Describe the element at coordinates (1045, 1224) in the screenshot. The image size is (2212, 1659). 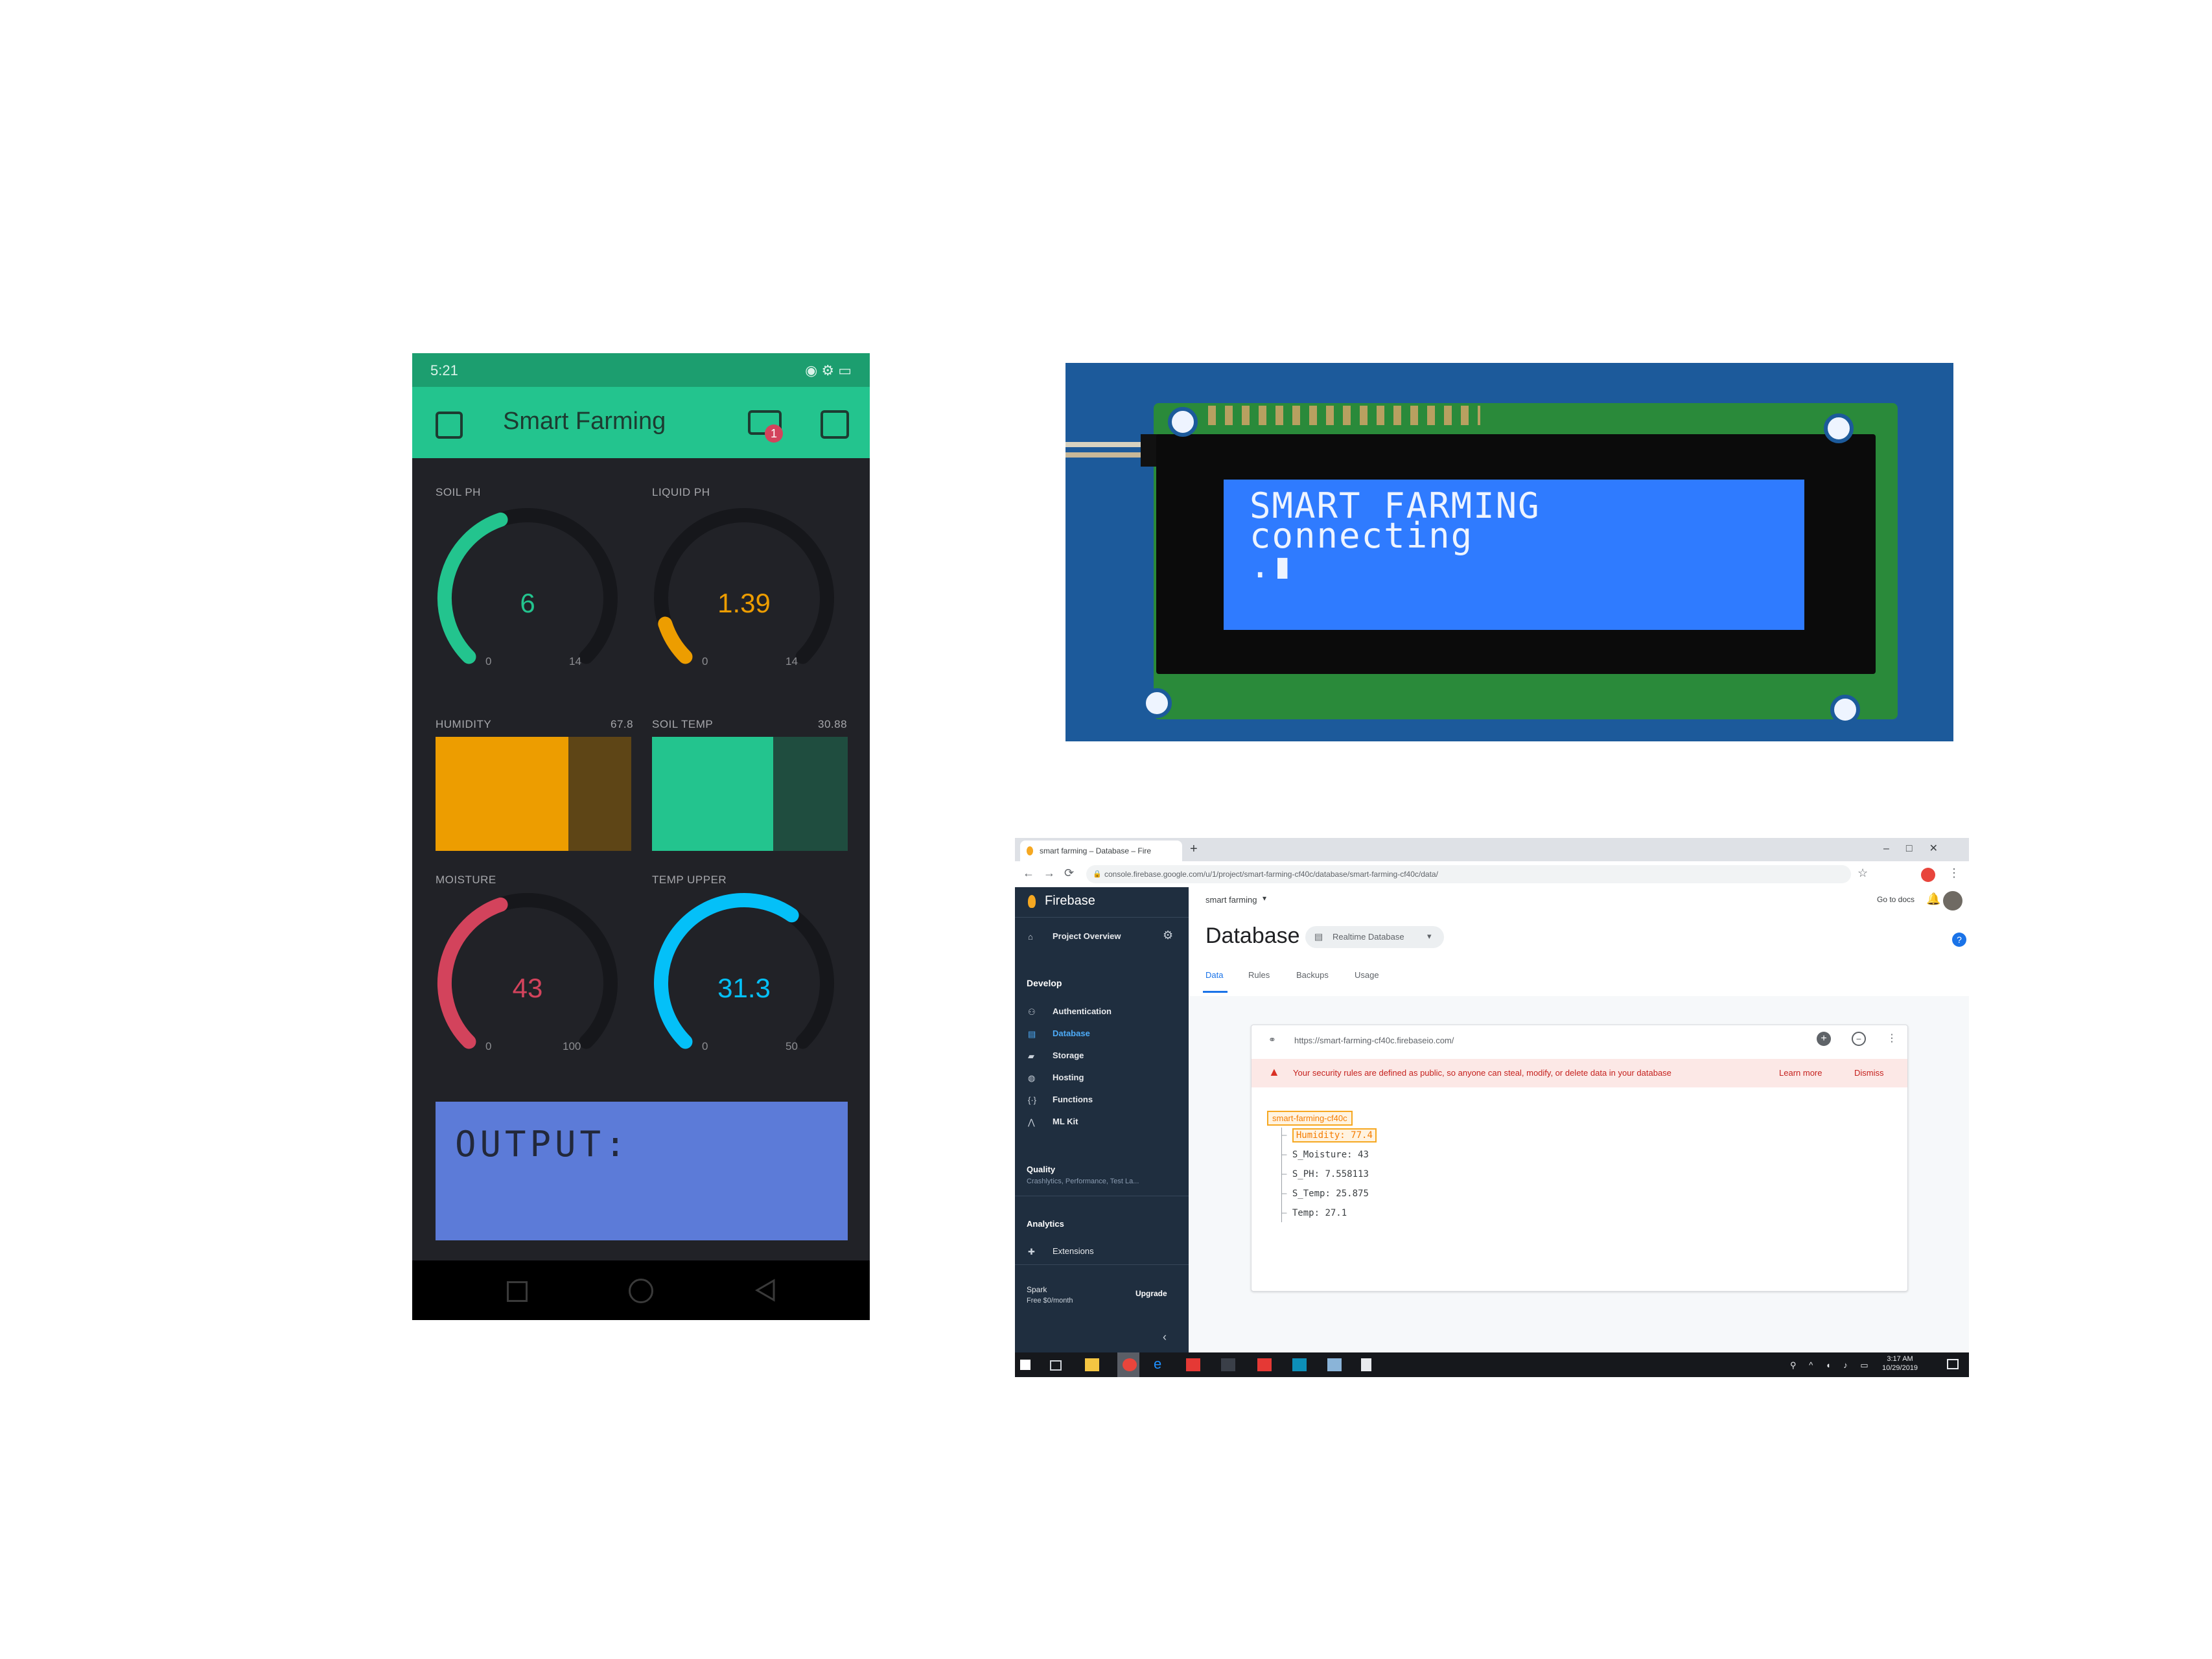
I see `sidebar-section-analytics: Analytics` at that location.